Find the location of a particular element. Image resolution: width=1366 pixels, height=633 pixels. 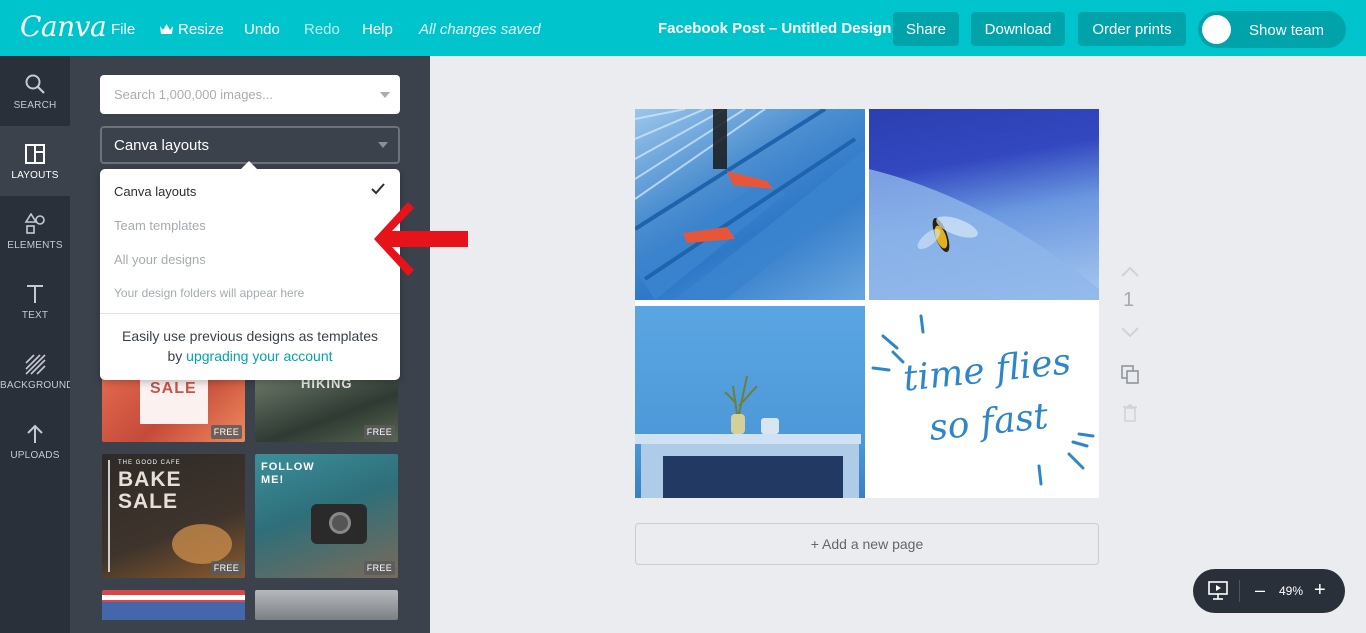

upgrade-note-prefix: by is located at coordinates (175, 356).